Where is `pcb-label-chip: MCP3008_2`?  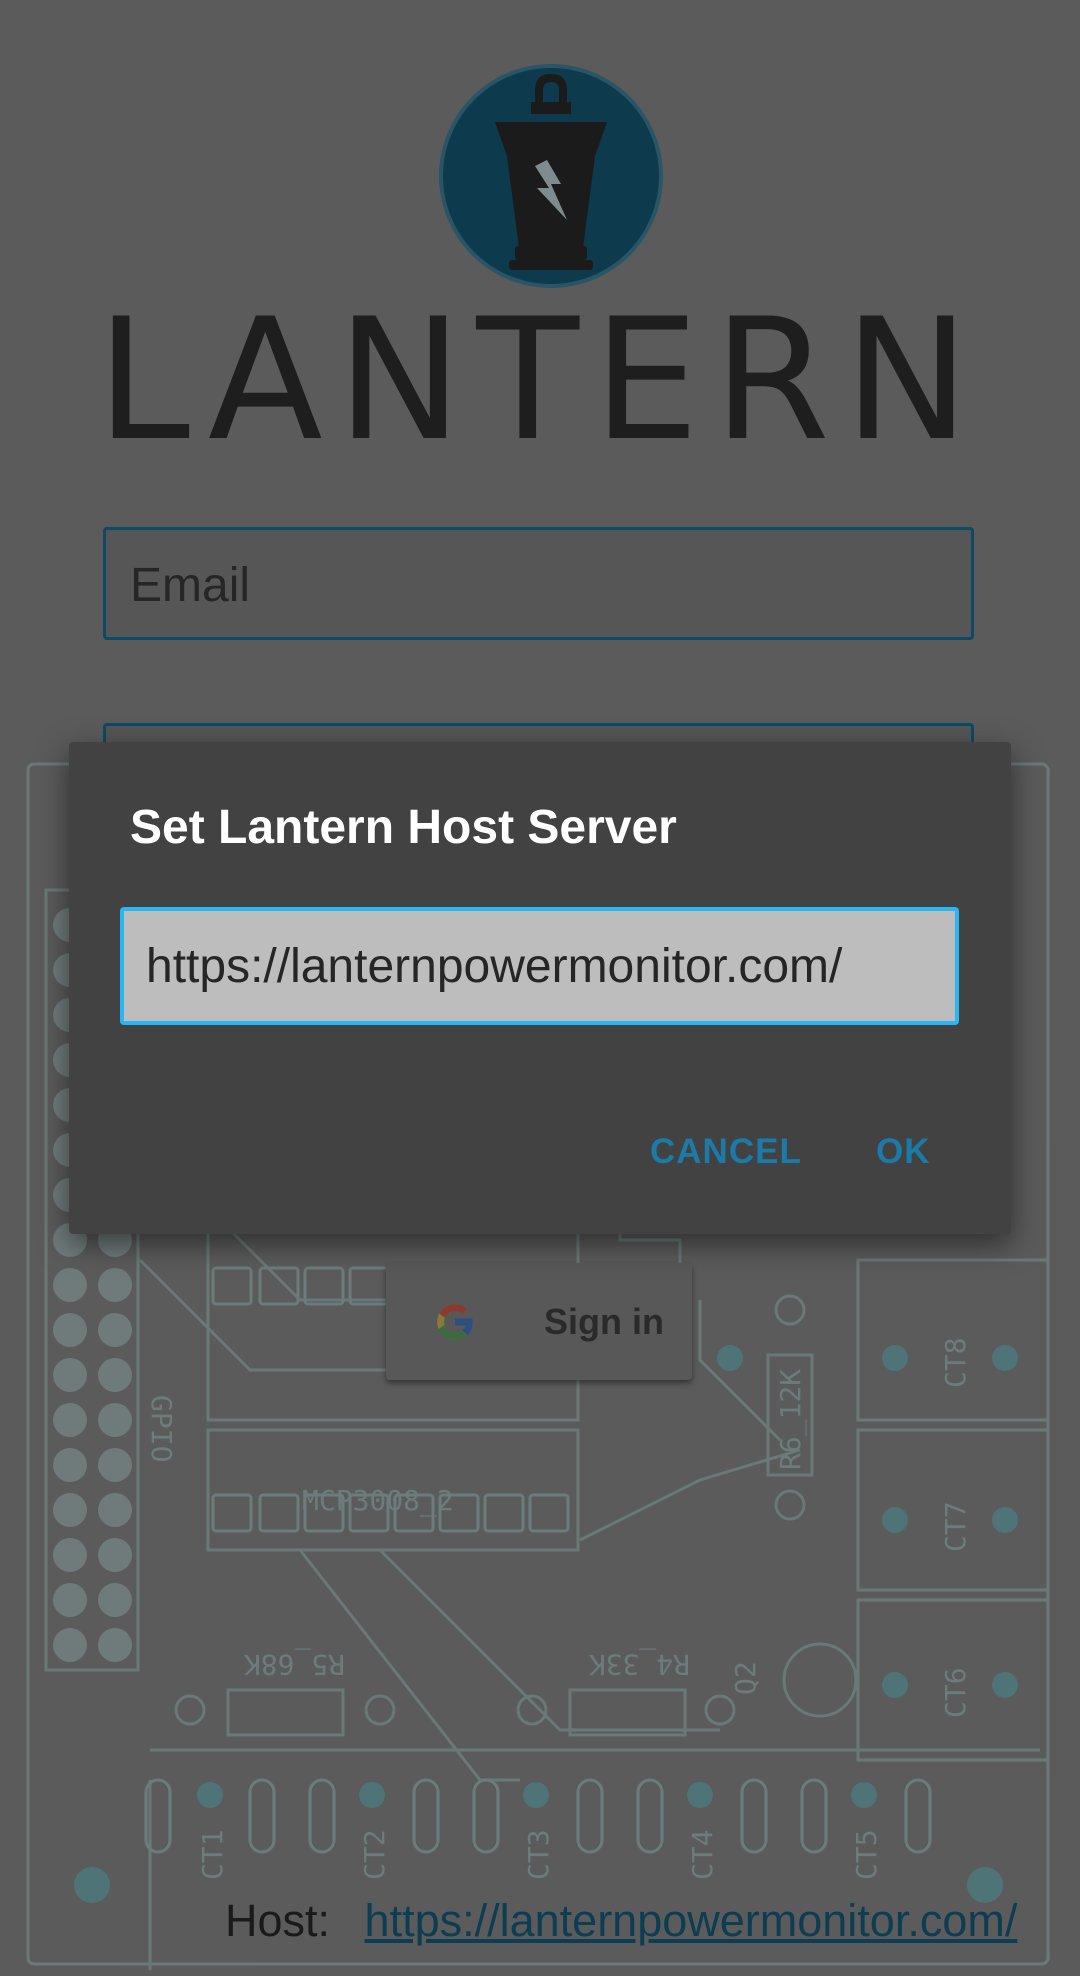
pcb-label-chip: MCP3008_2 is located at coordinates (378, 1501).